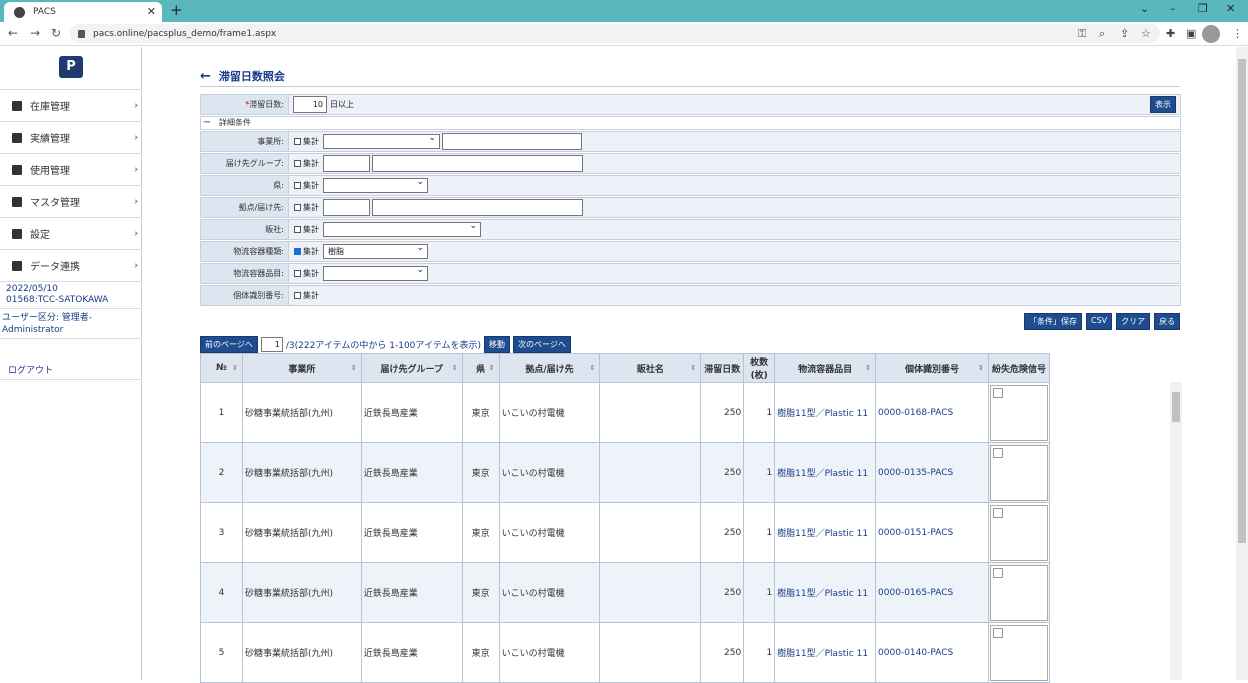 The height and width of the screenshot is (683, 1248). What do you see at coordinates (346, 207) in the screenshot?
I see `base-code-input` at bounding box center [346, 207].